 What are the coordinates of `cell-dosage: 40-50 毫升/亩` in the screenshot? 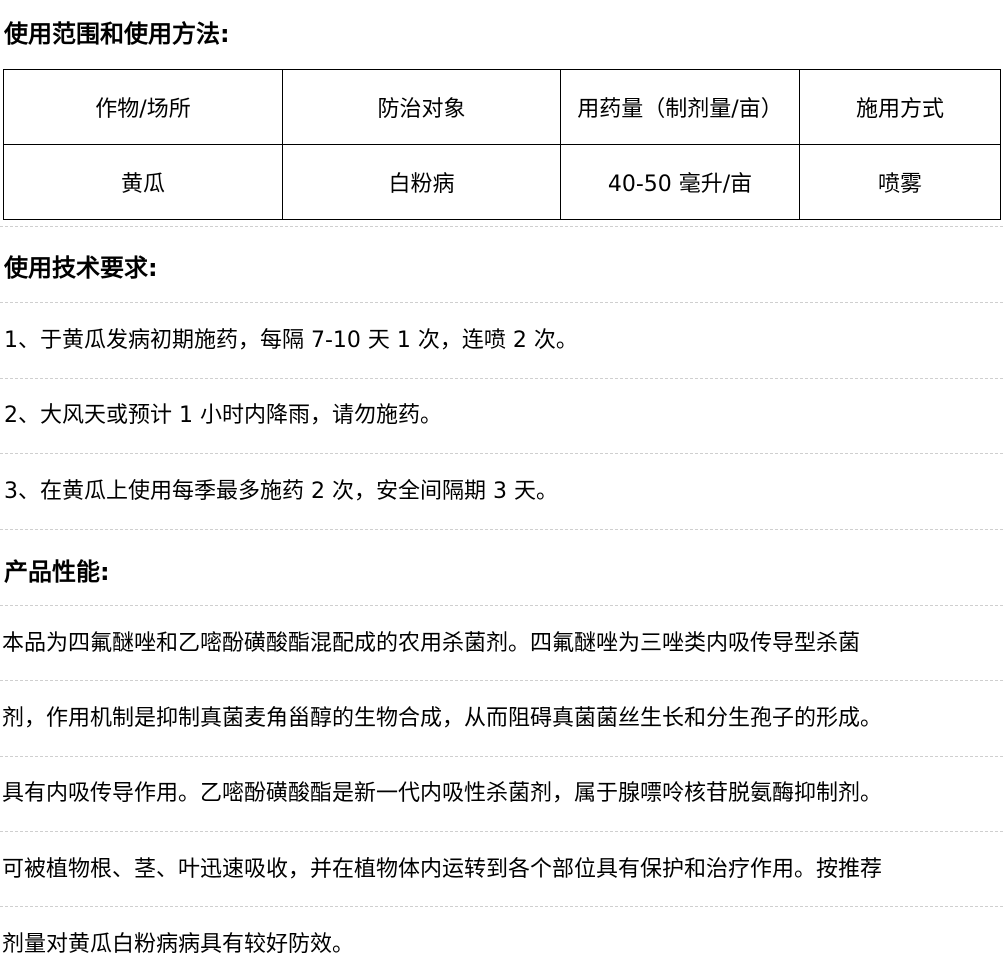 It's located at (680, 182).